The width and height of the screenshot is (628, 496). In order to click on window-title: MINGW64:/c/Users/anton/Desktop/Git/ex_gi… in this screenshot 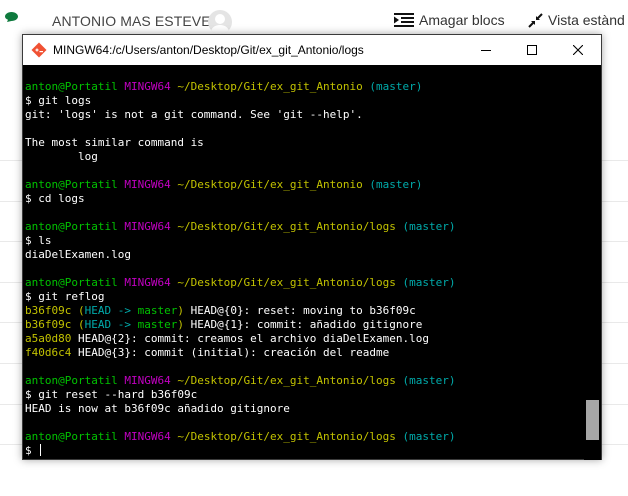, I will do `click(208, 50)`.